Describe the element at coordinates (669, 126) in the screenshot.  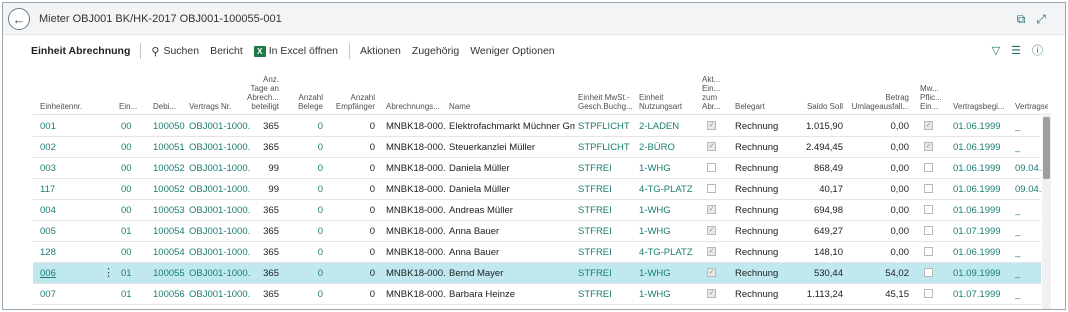
I see `cell-nutzungsart: 2-LADEN` at that location.